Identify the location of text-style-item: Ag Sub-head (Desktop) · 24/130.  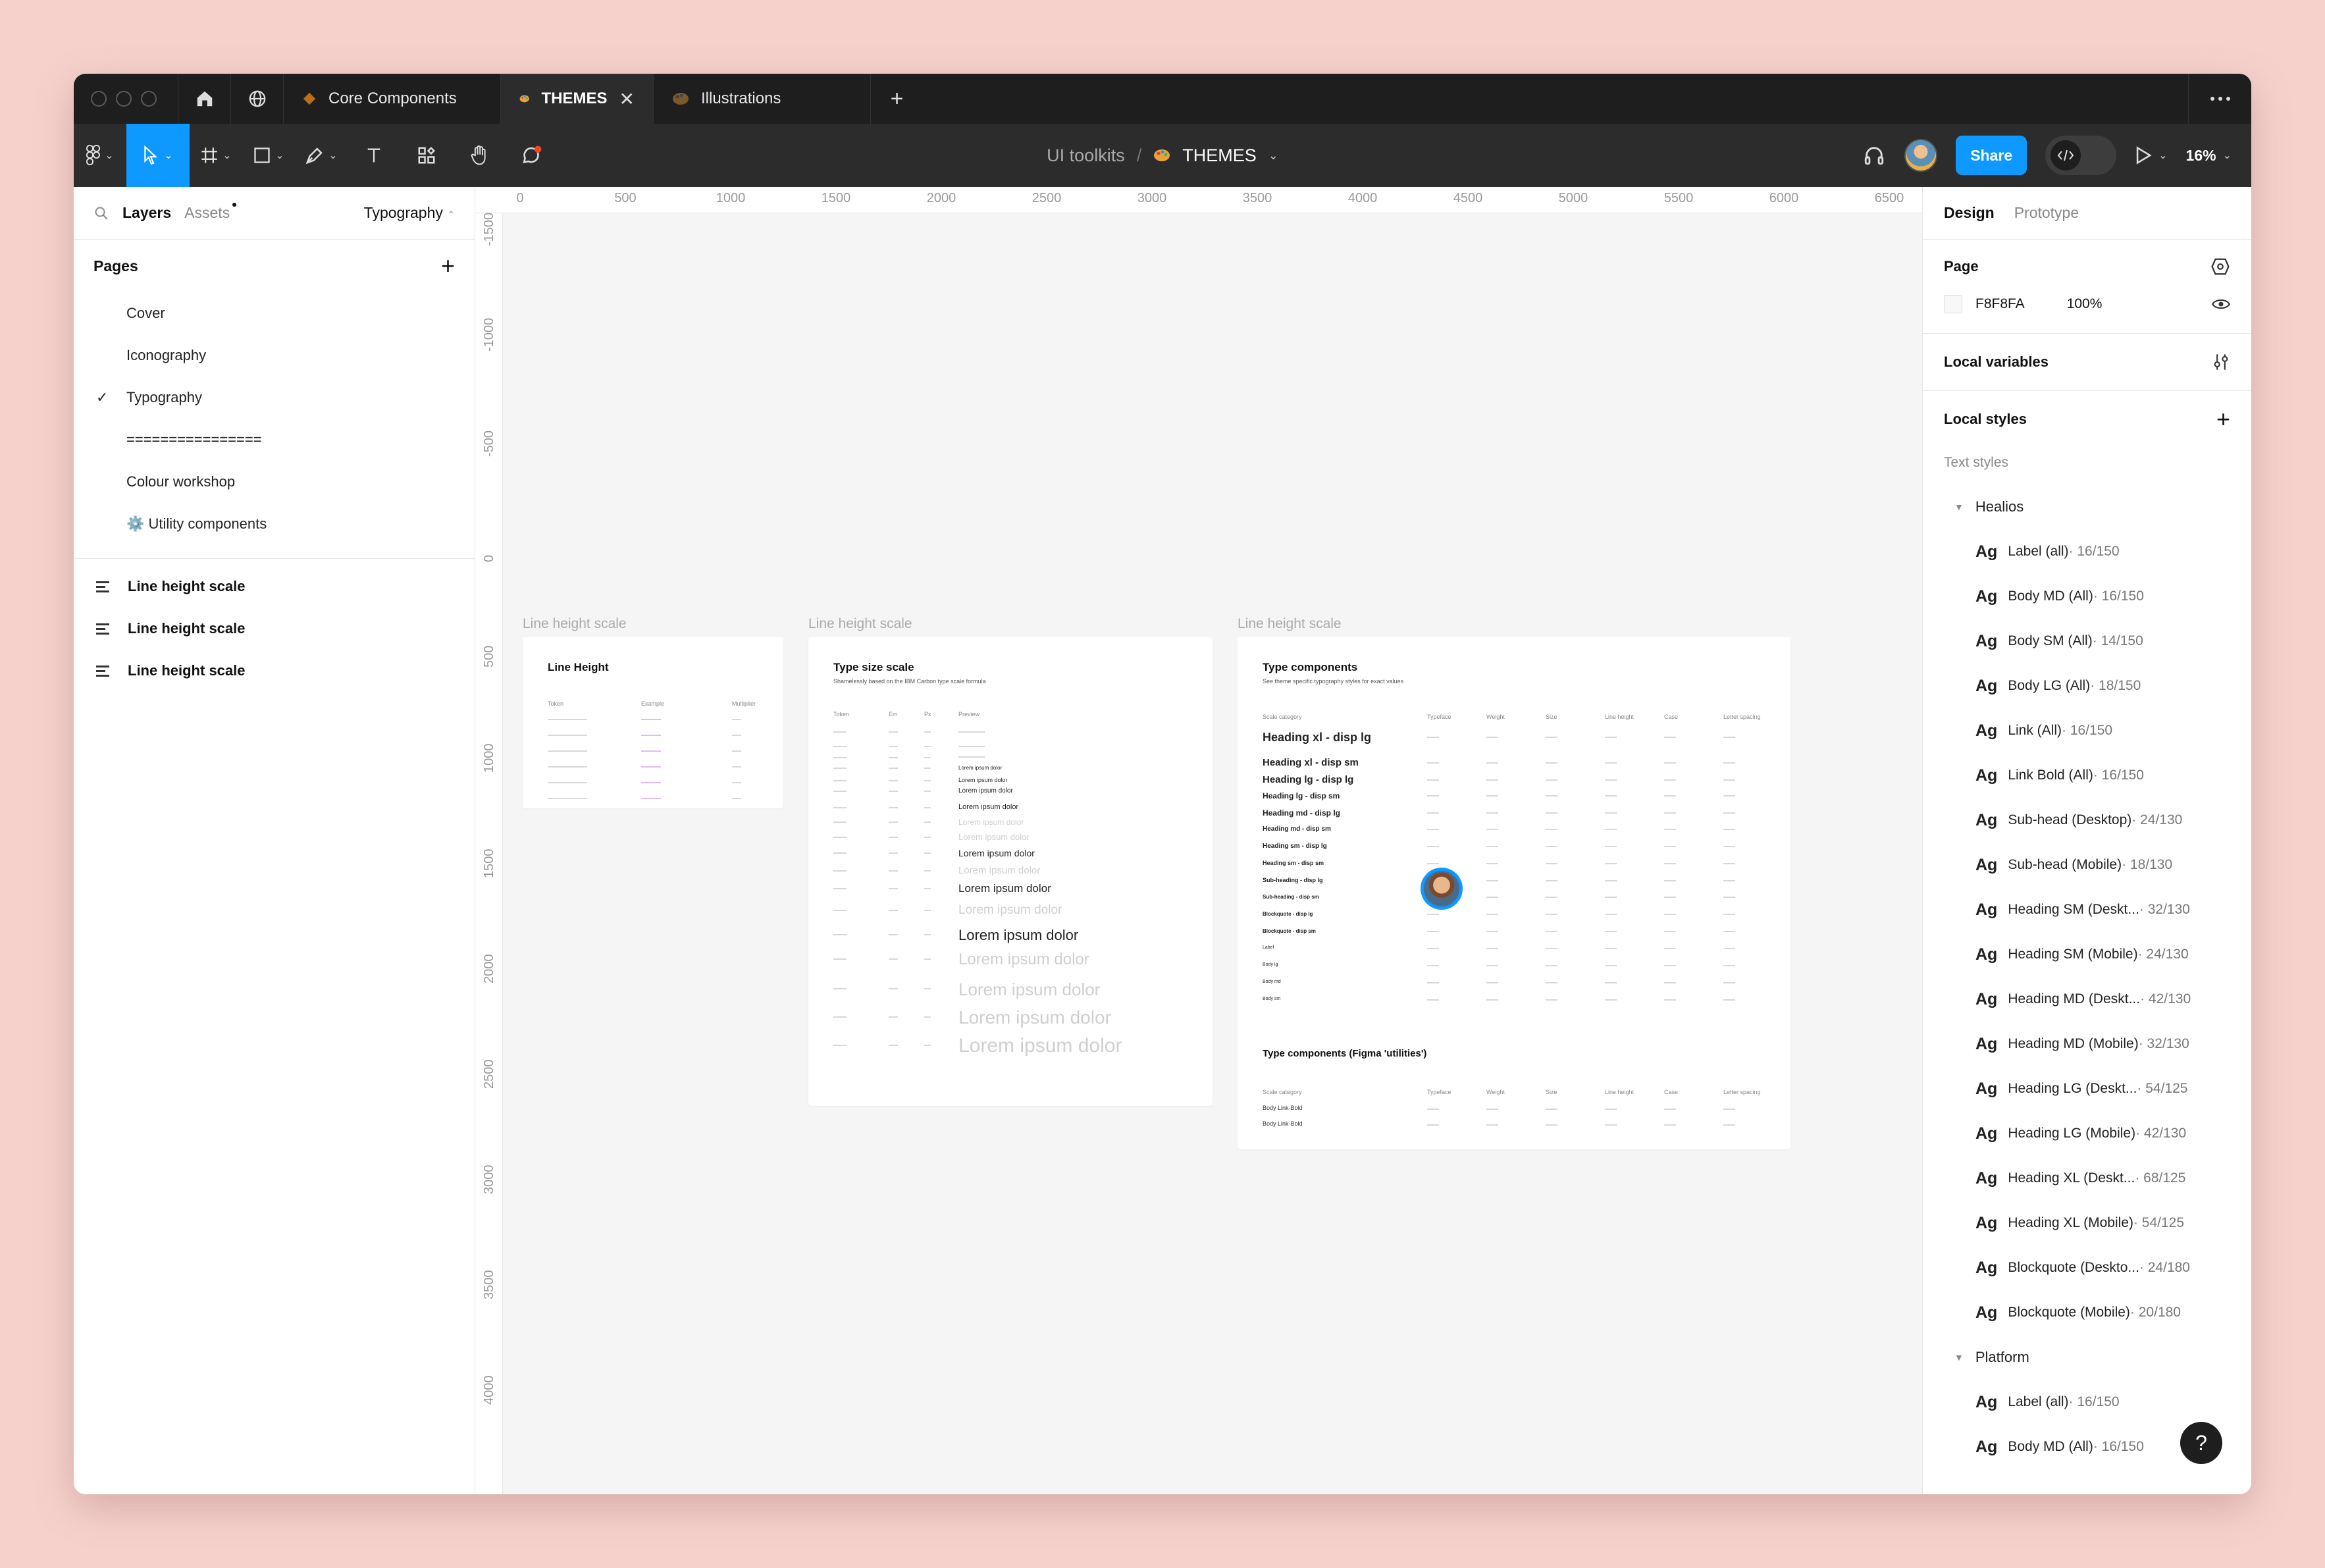
(2087, 820).